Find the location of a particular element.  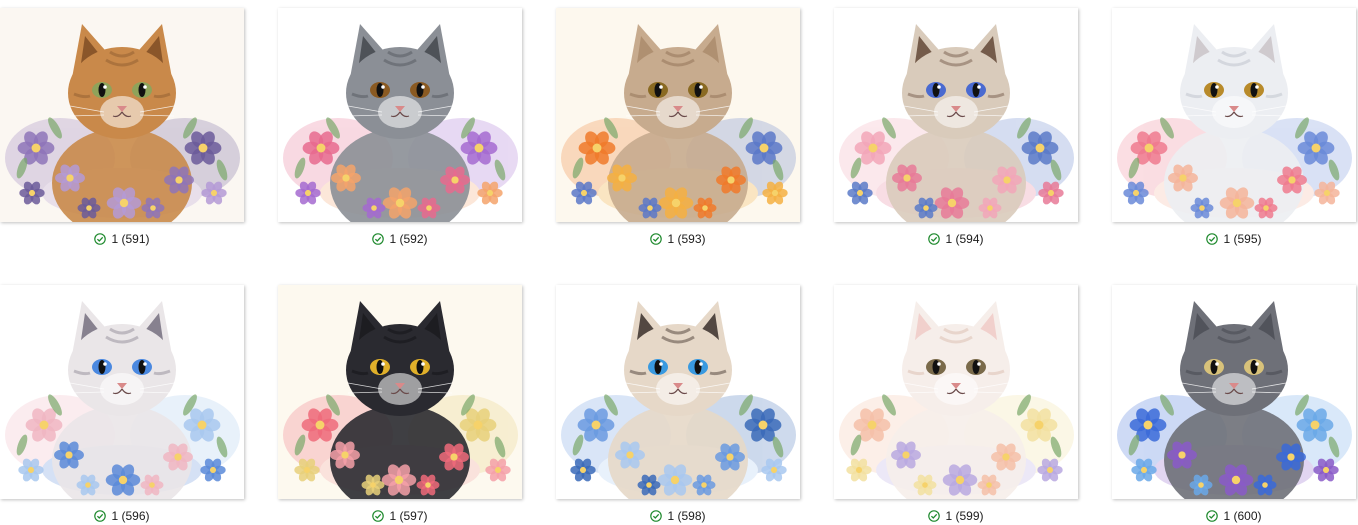

file-tile: 1 (600) is located at coordinates (1235, 405).